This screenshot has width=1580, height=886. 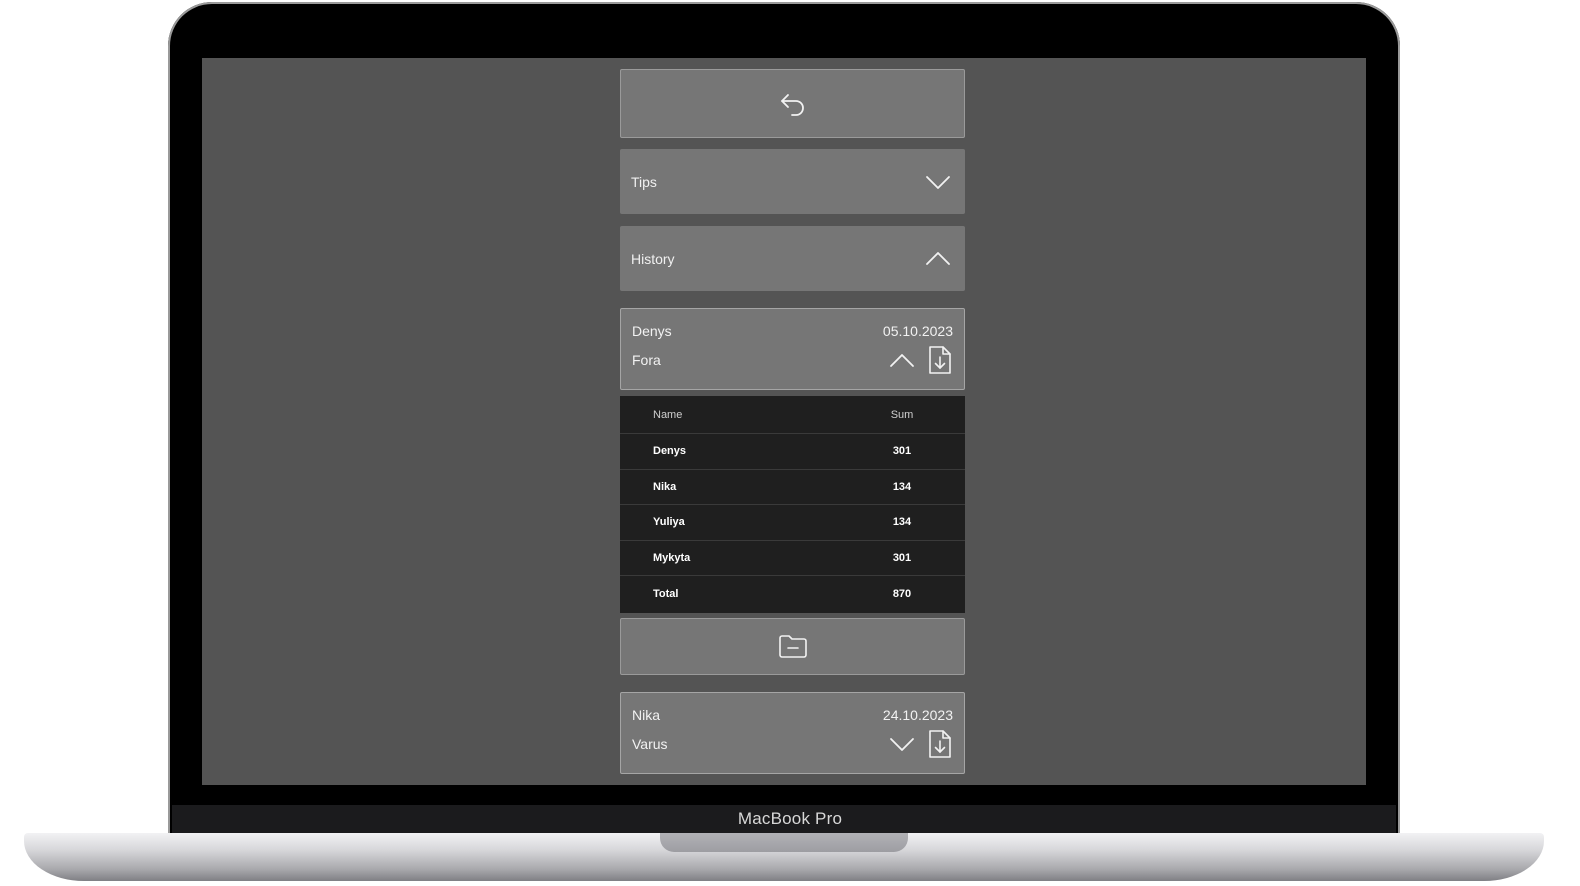 What do you see at coordinates (792, 349) in the screenshot?
I see `history-entry-card: Denys 05.10.2023 Fora` at bounding box center [792, 349].